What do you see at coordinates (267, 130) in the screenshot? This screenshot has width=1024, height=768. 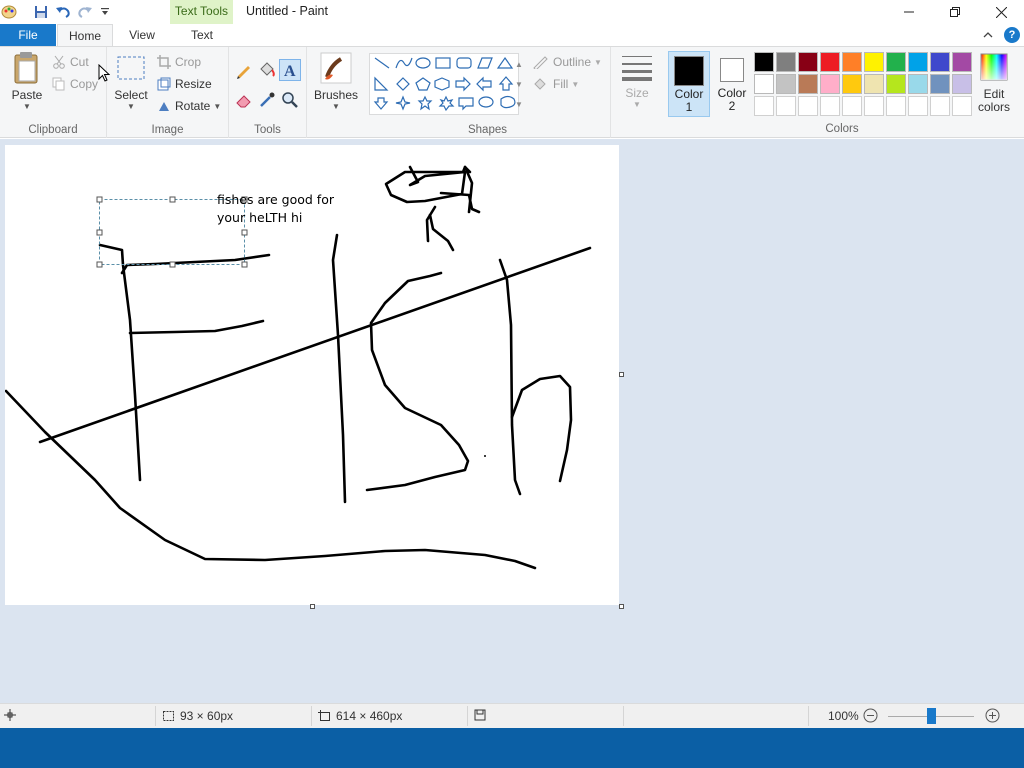 I see `tools-group-label: Tools` at bounding box center [267, 130].